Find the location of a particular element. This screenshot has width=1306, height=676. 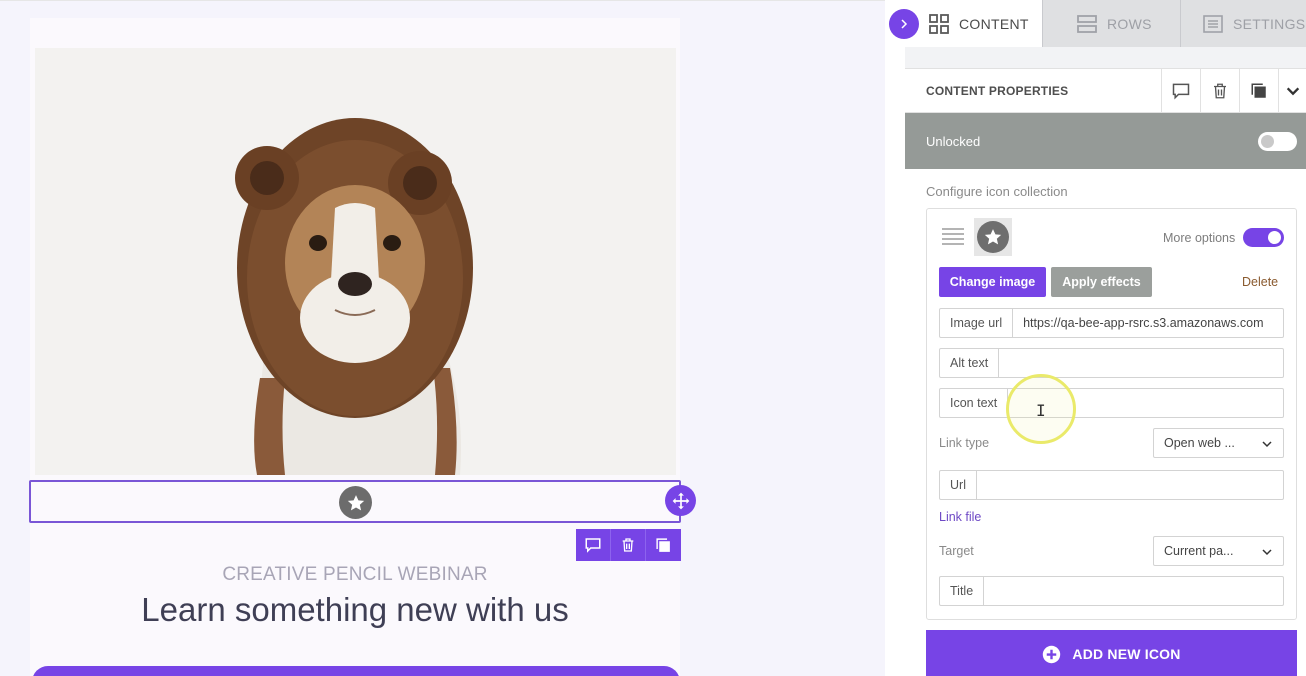

configure-icon-collection-label: Configure icon collection is located at coordinates (997, 191).